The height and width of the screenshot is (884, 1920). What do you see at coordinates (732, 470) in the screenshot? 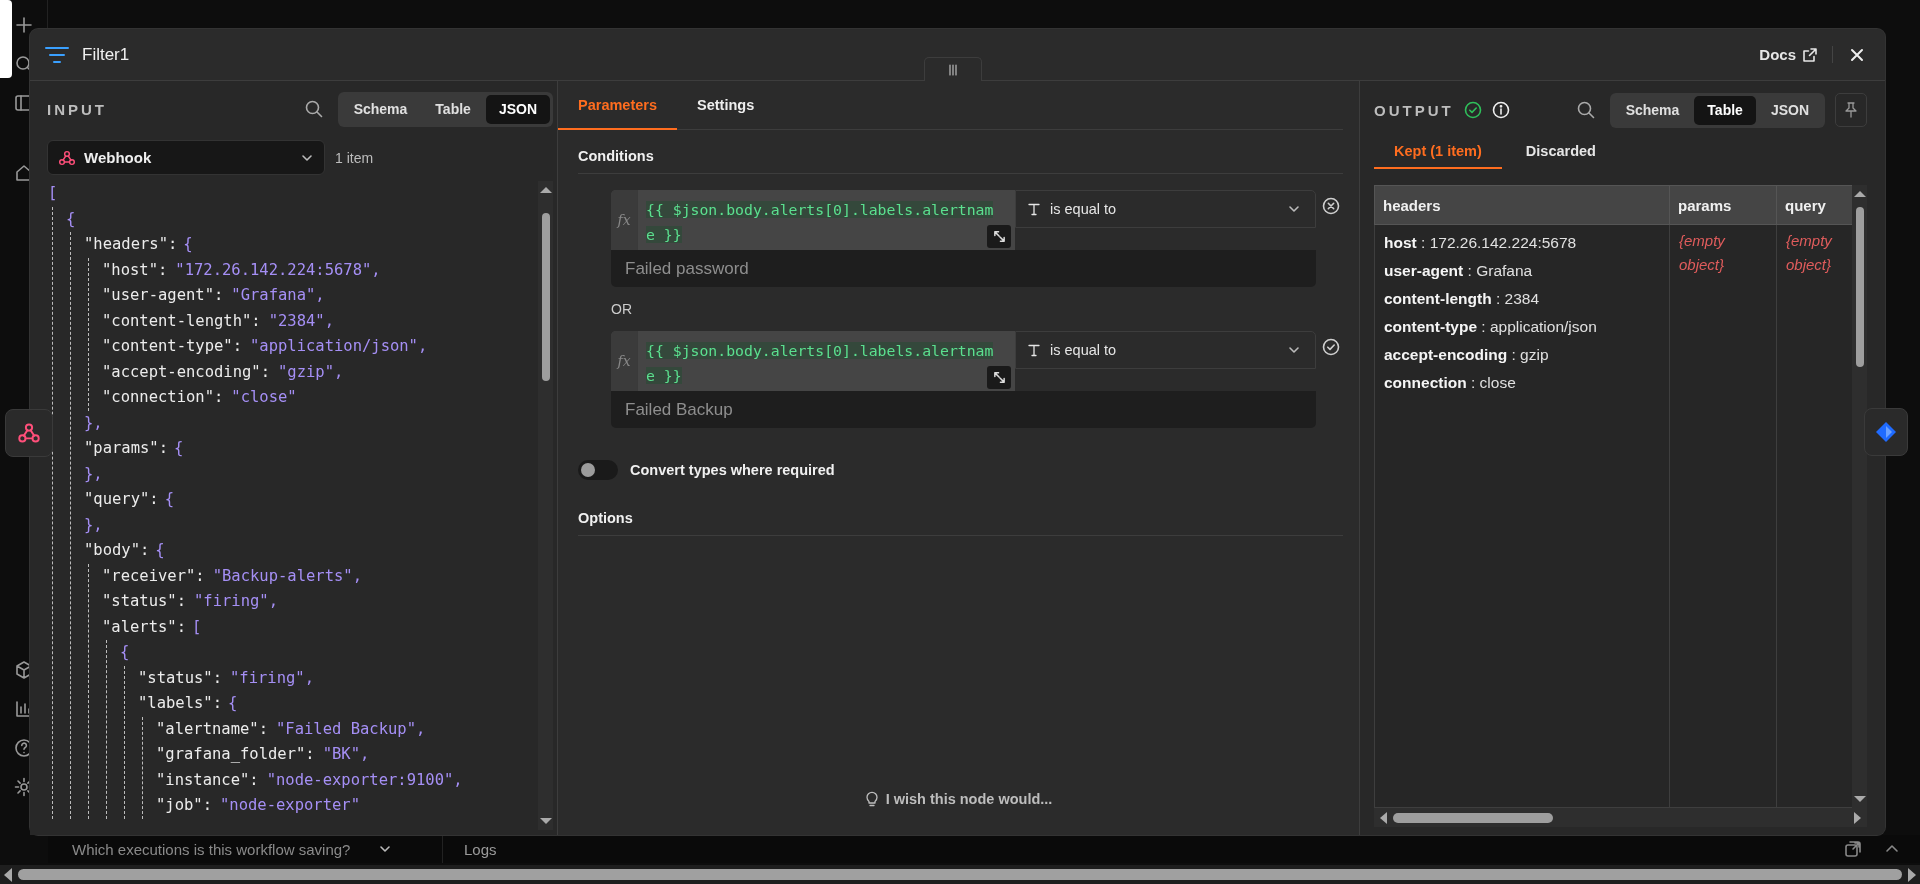
I see `toggle-label: Convert types where required` at bounding box center [732, 470].